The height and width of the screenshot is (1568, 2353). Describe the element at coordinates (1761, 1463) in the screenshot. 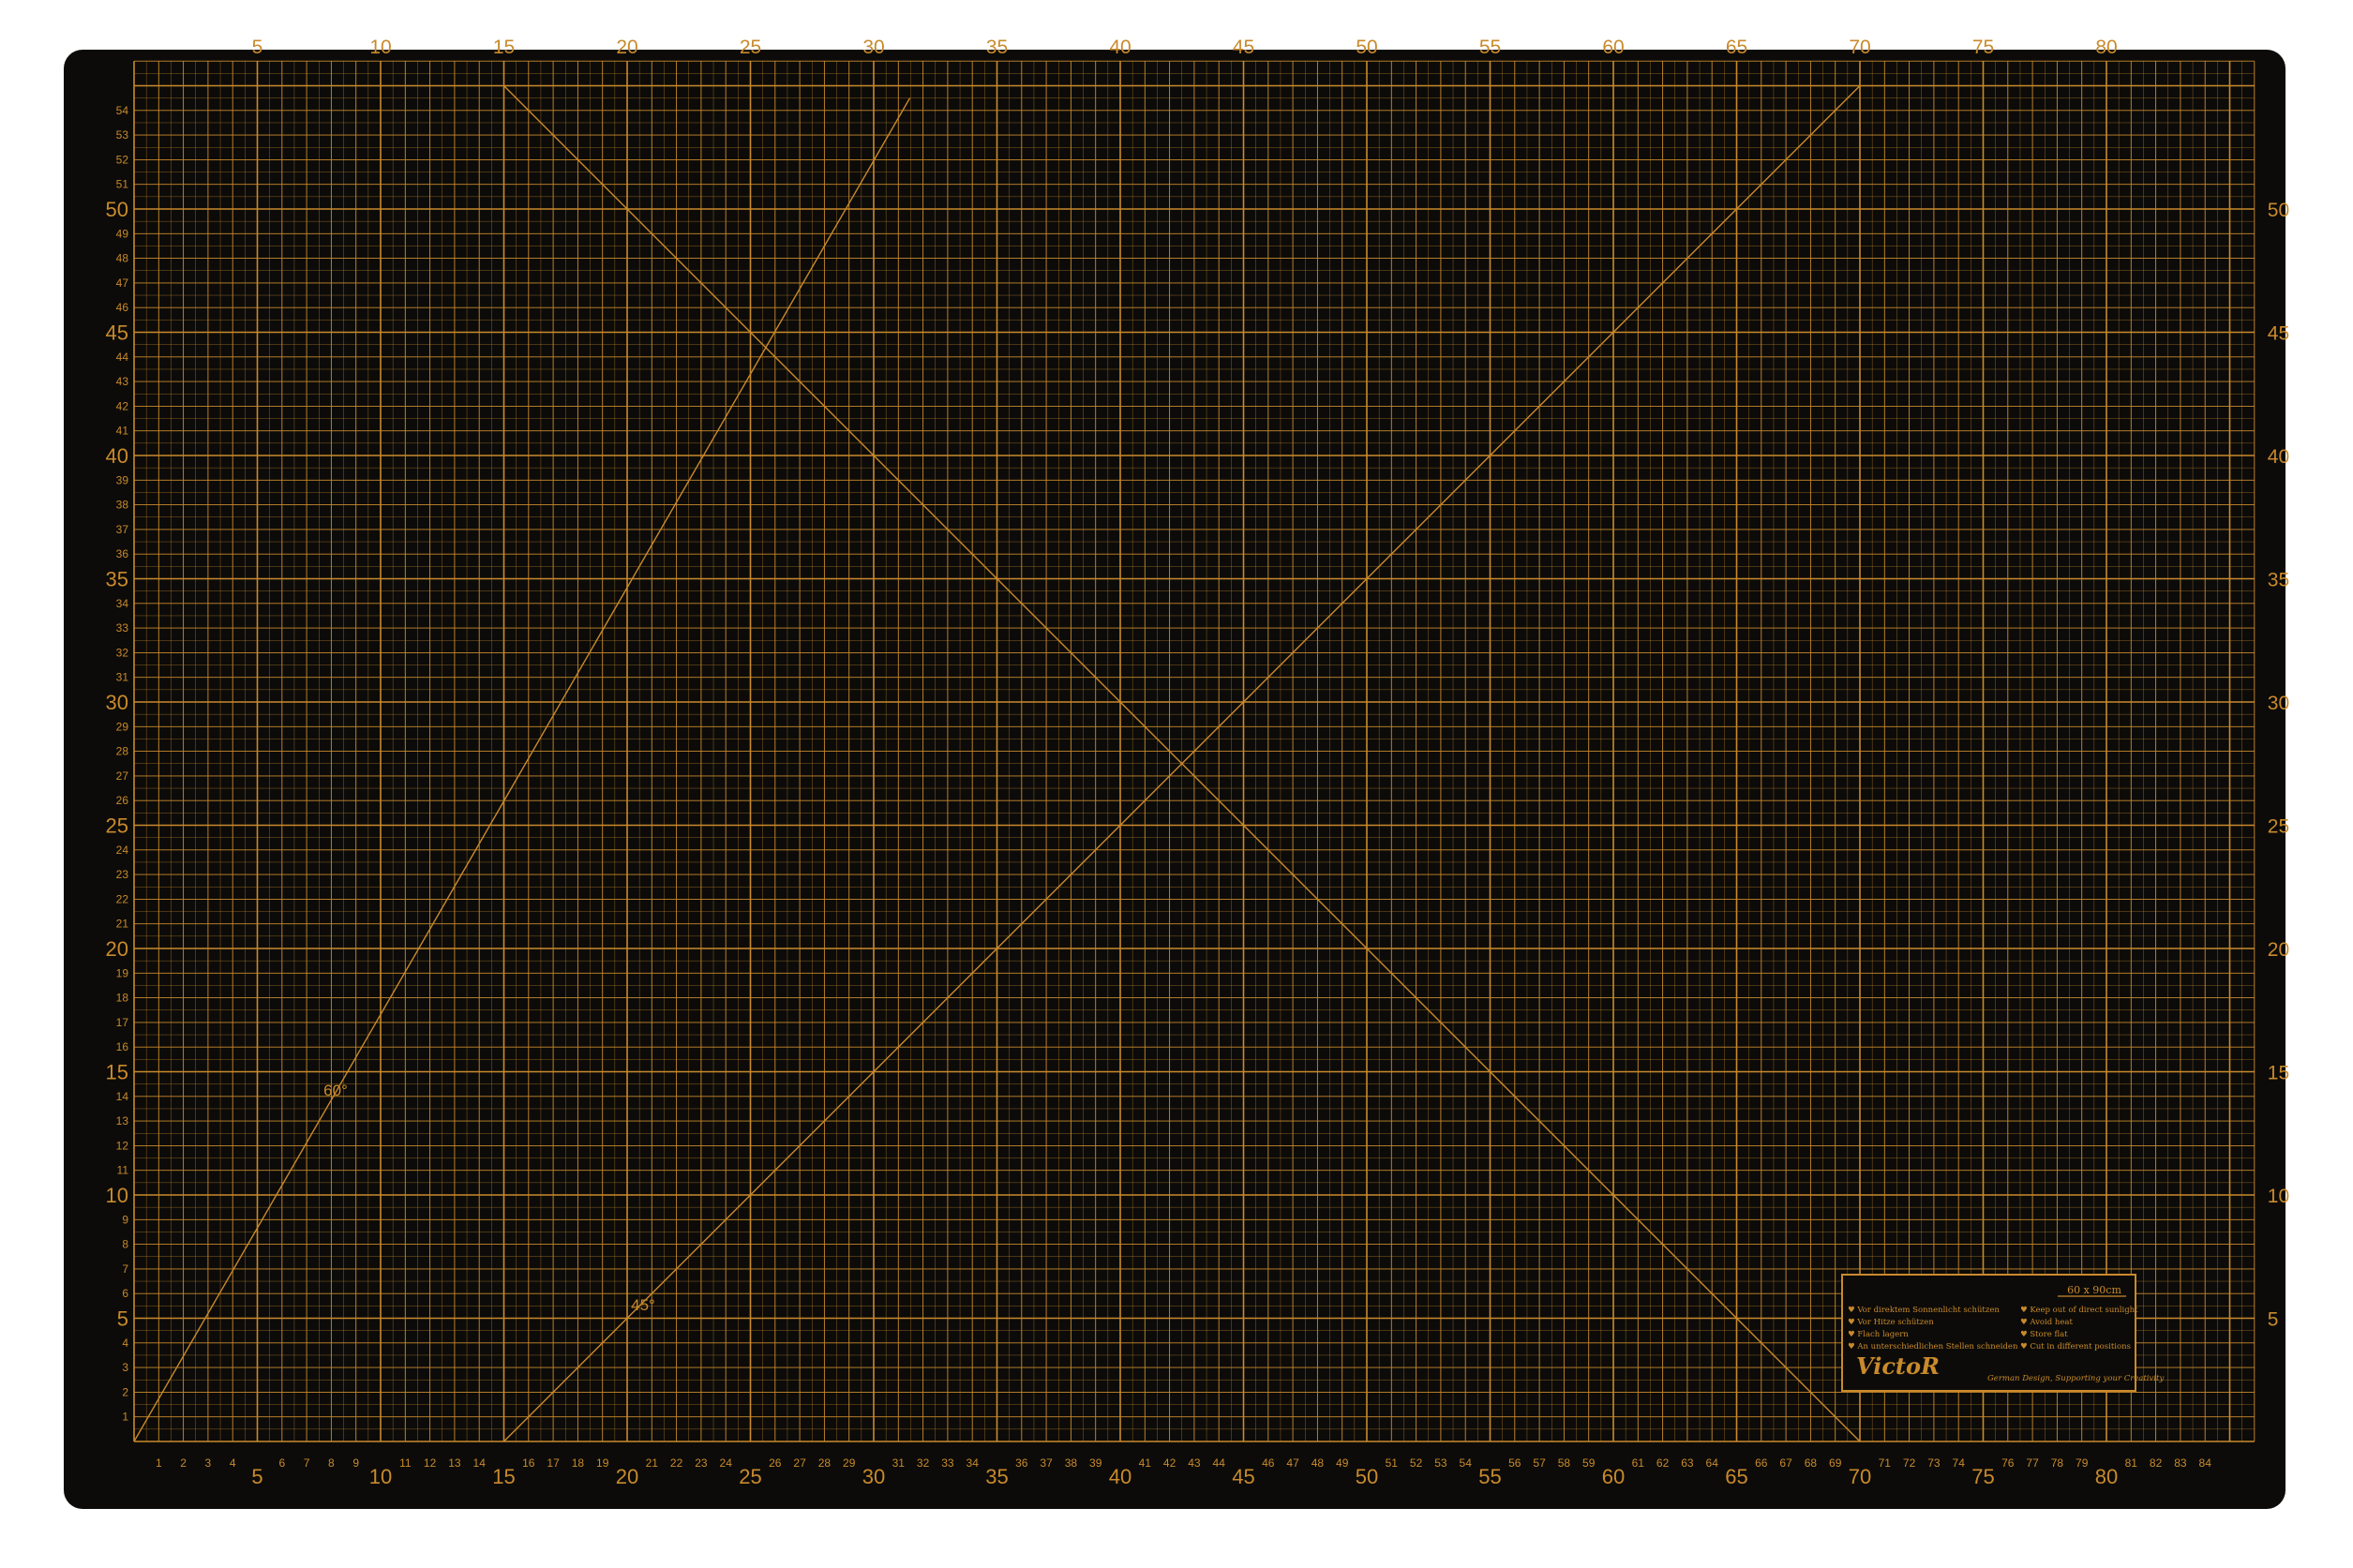

I see `bottom-ruler-label: 66` at that location.